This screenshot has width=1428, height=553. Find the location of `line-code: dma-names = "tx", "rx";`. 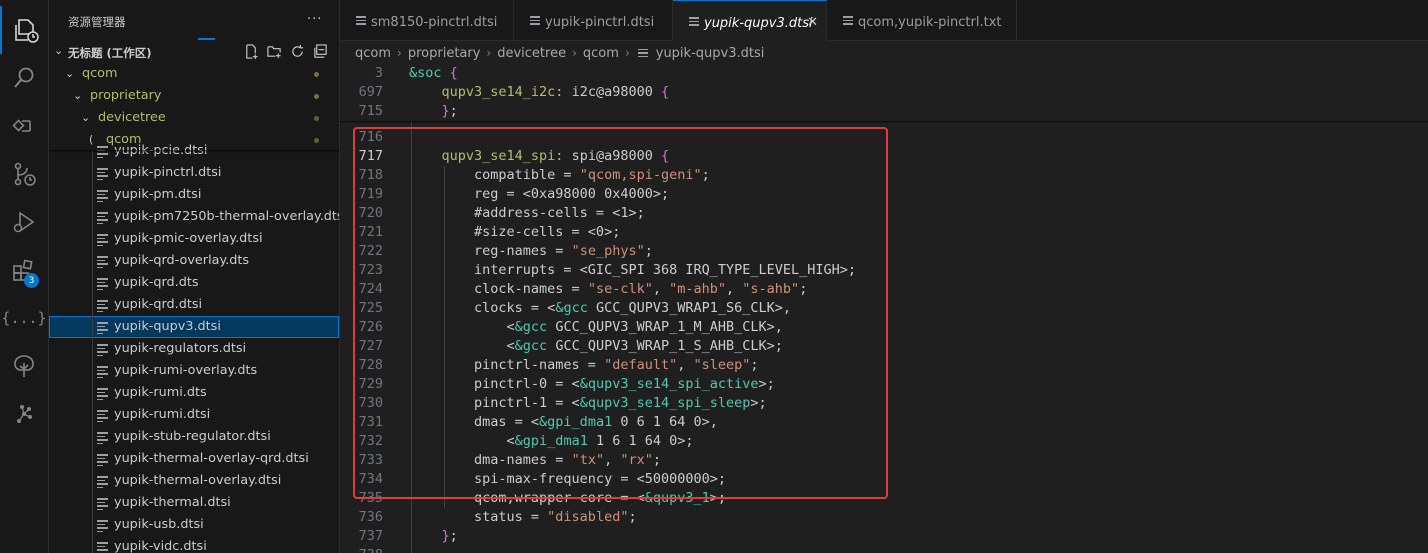

line-code: dma-names = "tx", "rx"; is located at coordinates (535, 460).